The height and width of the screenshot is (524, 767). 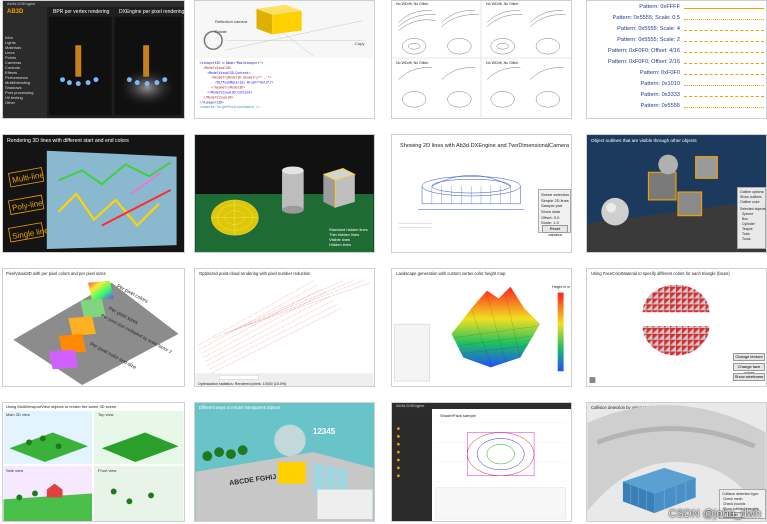 What do you see at coordinates (747, 214) in the screenshot?
I see `object-checkbox: Sphere` at bounding box center [747, 214].